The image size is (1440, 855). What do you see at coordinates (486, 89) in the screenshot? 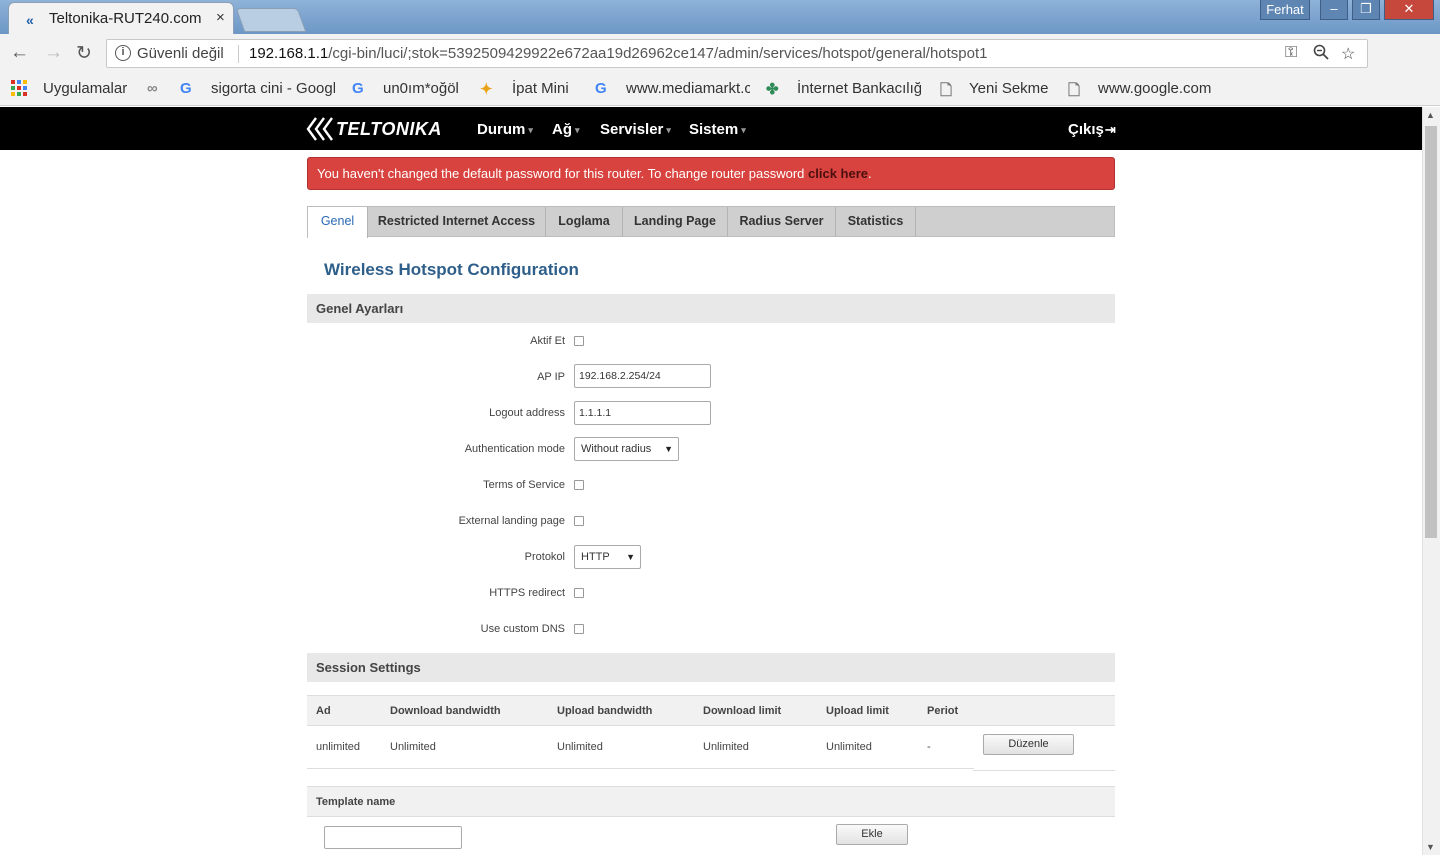
I see `star-burst-icon: ✦` at bounding box center [486, 89].